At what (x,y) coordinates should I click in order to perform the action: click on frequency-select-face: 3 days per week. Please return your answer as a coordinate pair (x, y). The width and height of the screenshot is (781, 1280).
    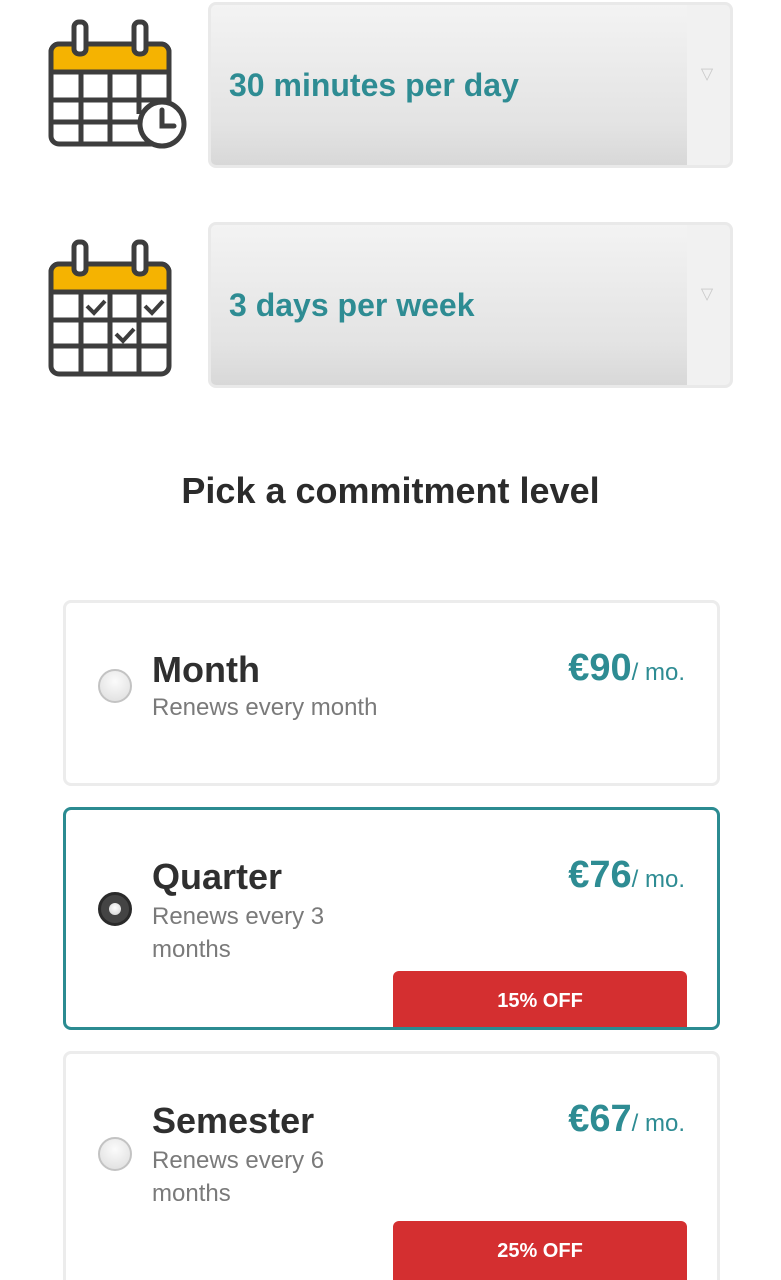
    Looking at the image, I should click on (449, 305).